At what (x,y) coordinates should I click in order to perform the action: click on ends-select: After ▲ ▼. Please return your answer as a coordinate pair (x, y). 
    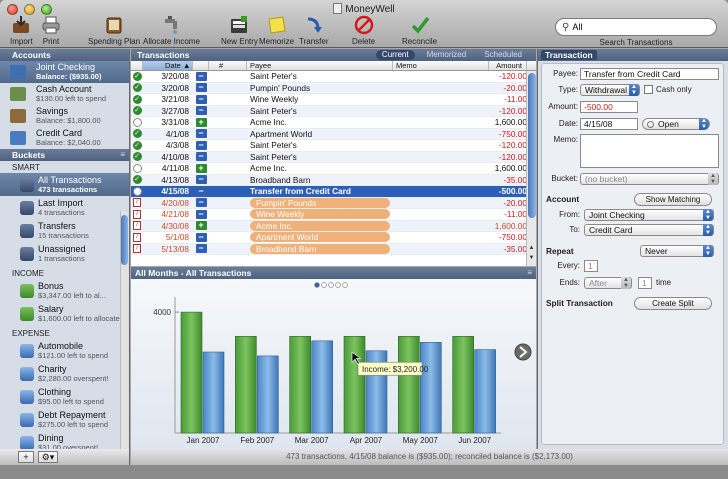
    Looking at the image, I should click on (608, 283).